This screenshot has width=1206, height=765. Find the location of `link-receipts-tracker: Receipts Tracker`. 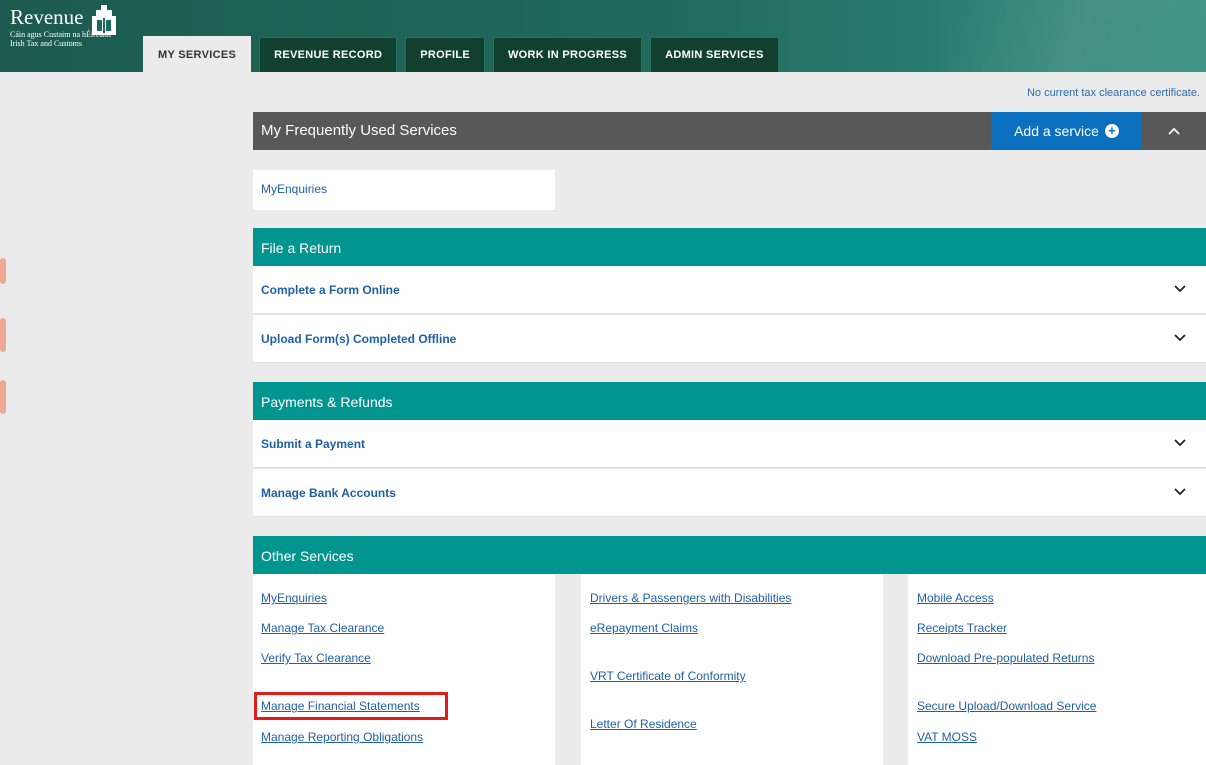

link-receipts-tracker: Receipts Tracker is located at coordinates (962, 628).